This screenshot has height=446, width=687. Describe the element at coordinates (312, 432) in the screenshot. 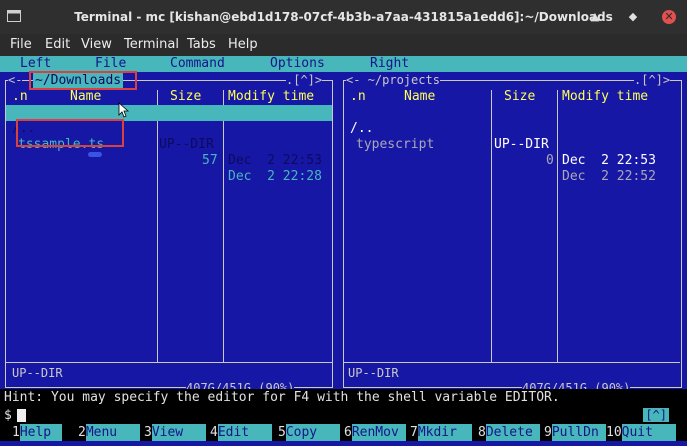

I see `fkey-label: Copy` at that location.